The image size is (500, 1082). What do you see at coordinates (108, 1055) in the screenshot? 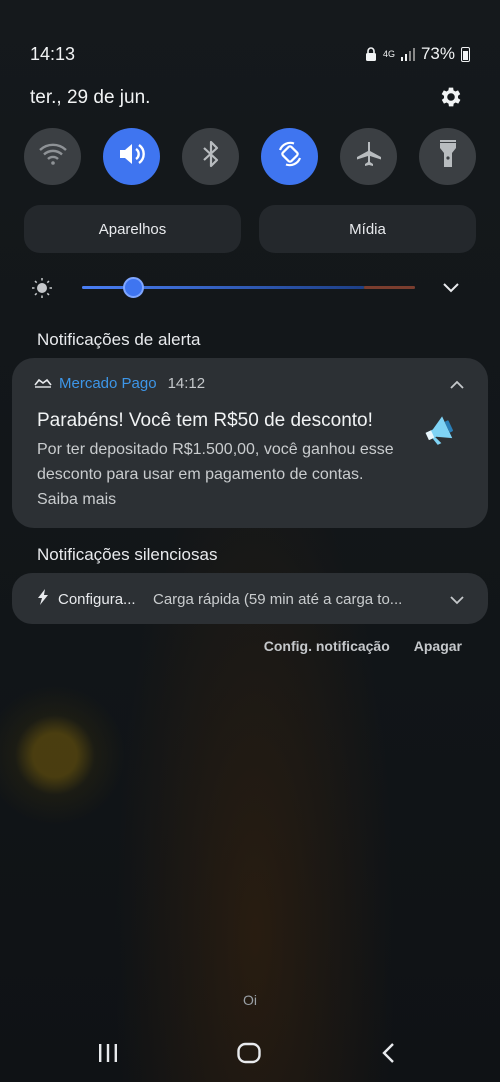
I see `recent-apps-icon` at bounding box center [108, 1055].